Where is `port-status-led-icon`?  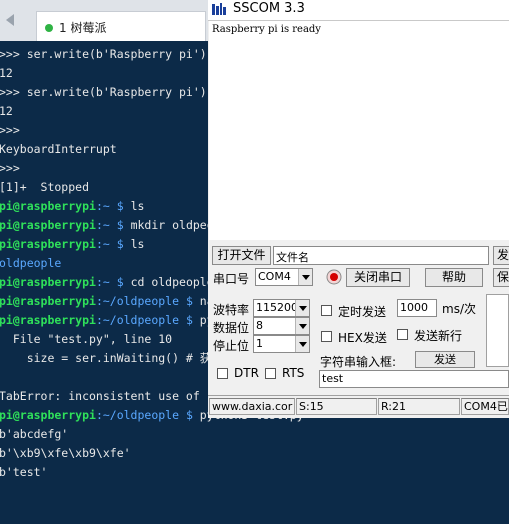 port-status-led-icon is located at coordinates (334, 277).